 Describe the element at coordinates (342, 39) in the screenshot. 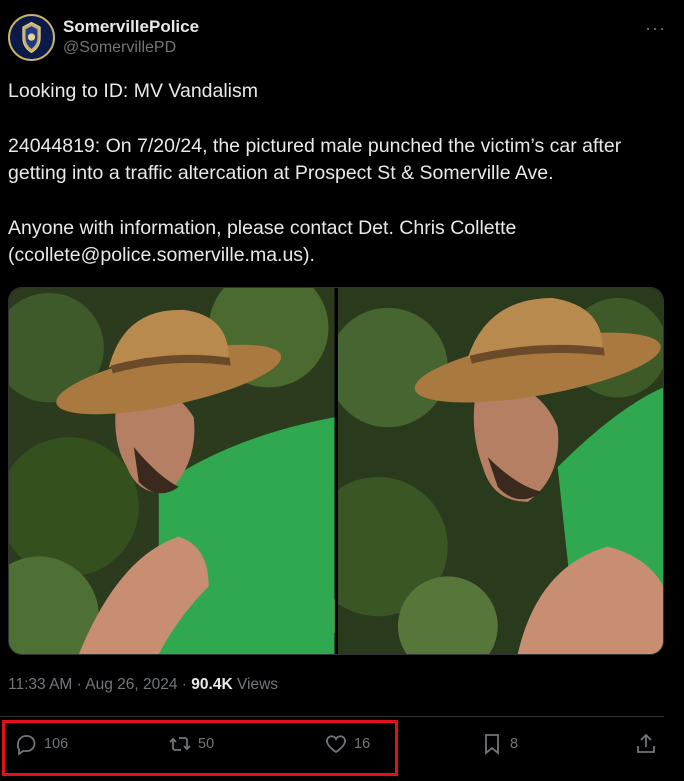

I see `tweet-header: SomervillePolice @SomervillePD ···` at that location.